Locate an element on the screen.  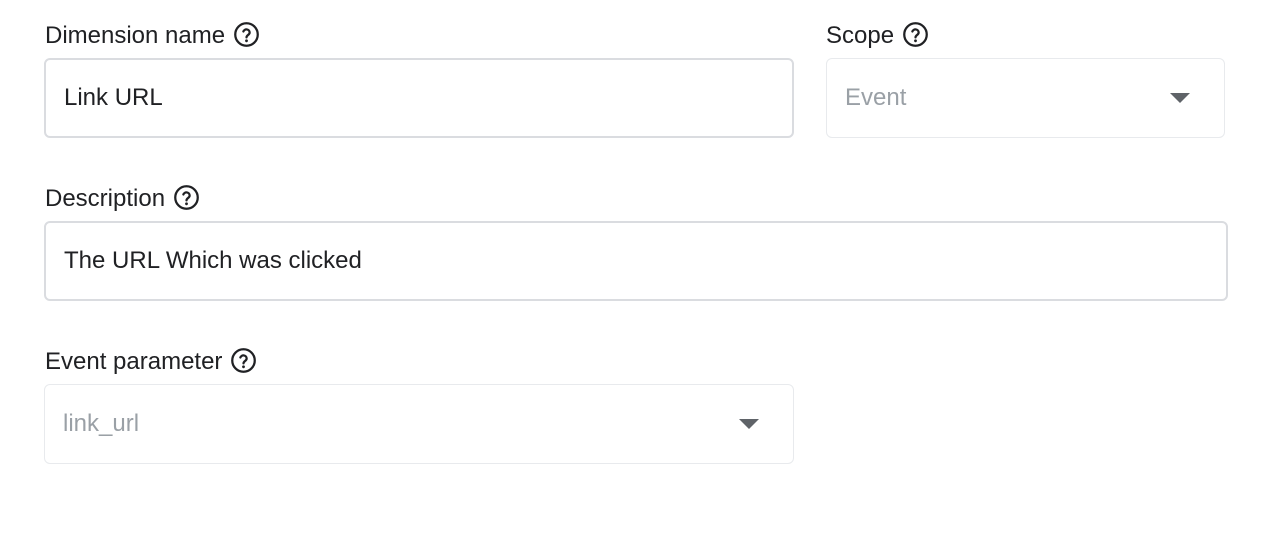
dimension-name-input is located at coordinates (419, 98).